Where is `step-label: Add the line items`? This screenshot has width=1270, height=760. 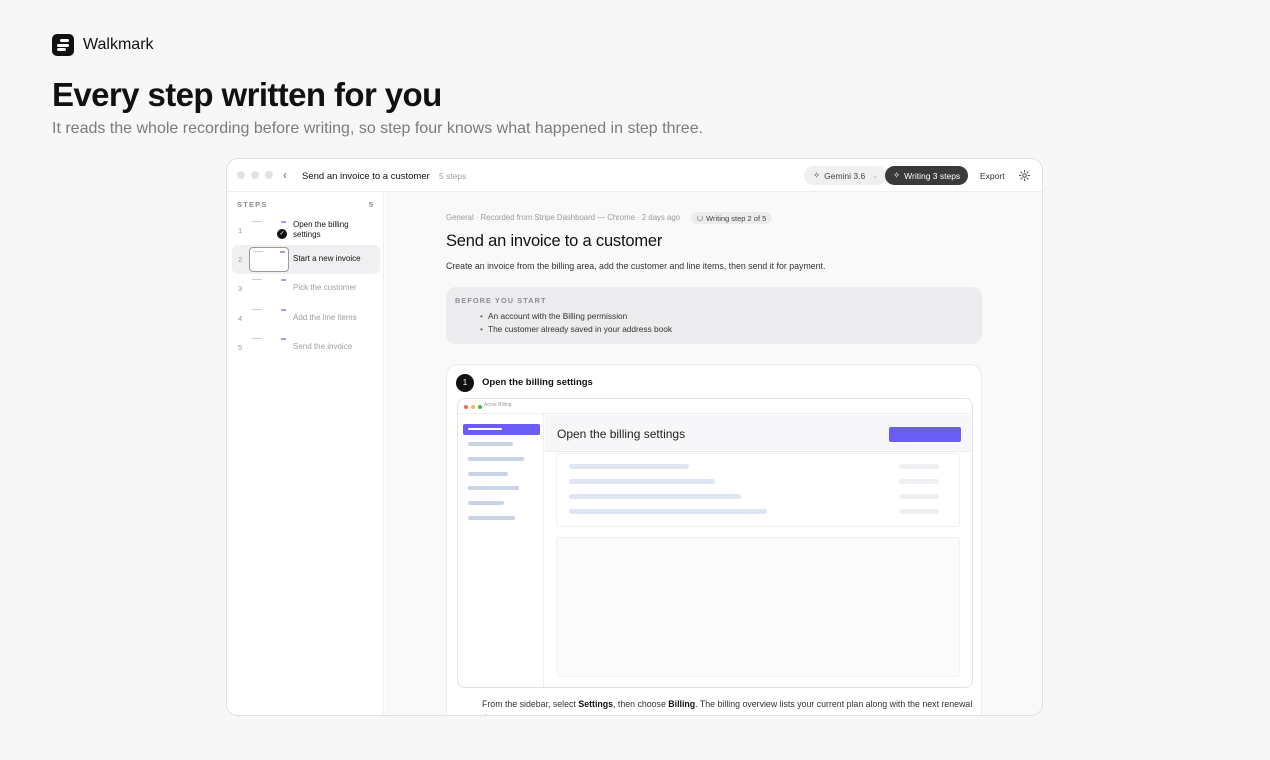 step-label: Add the line items is located at coordinates (325, 317).